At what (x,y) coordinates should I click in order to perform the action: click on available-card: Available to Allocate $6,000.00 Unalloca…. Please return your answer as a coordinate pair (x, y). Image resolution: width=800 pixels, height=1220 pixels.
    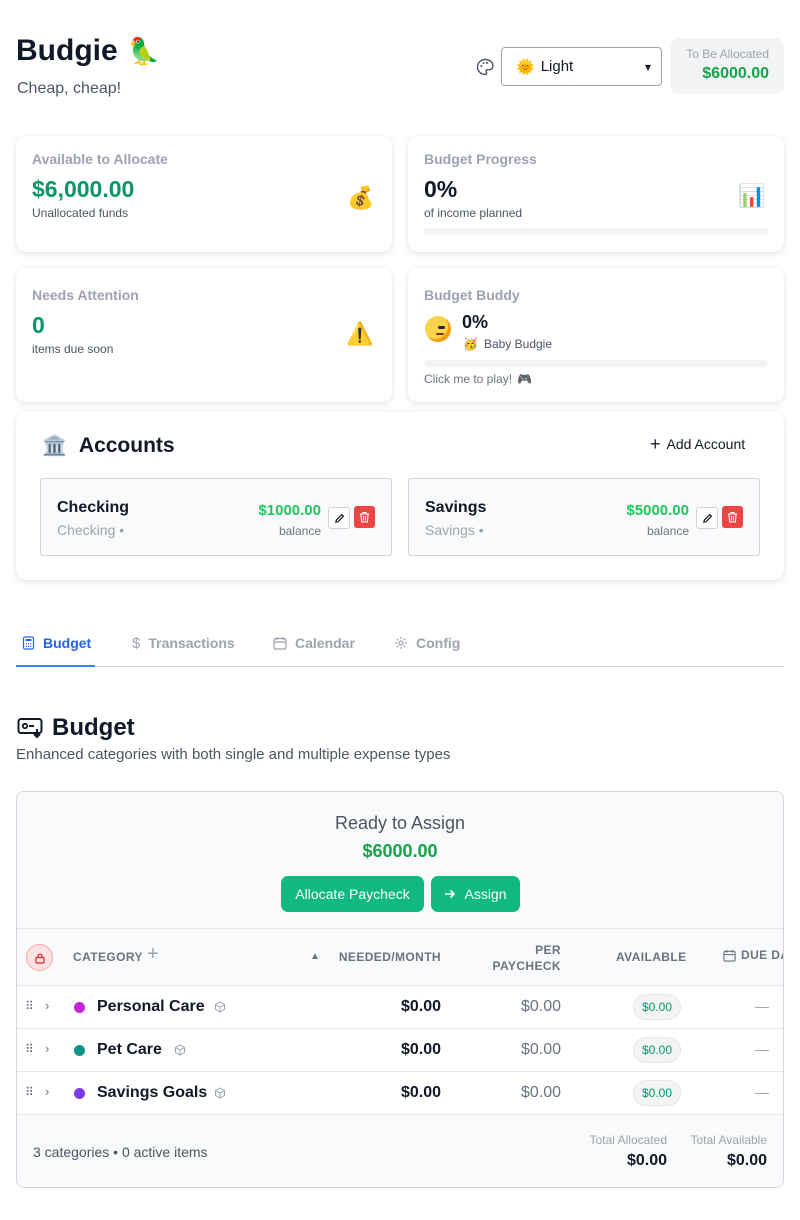
    Looking at the image, I should click on (204, 194).